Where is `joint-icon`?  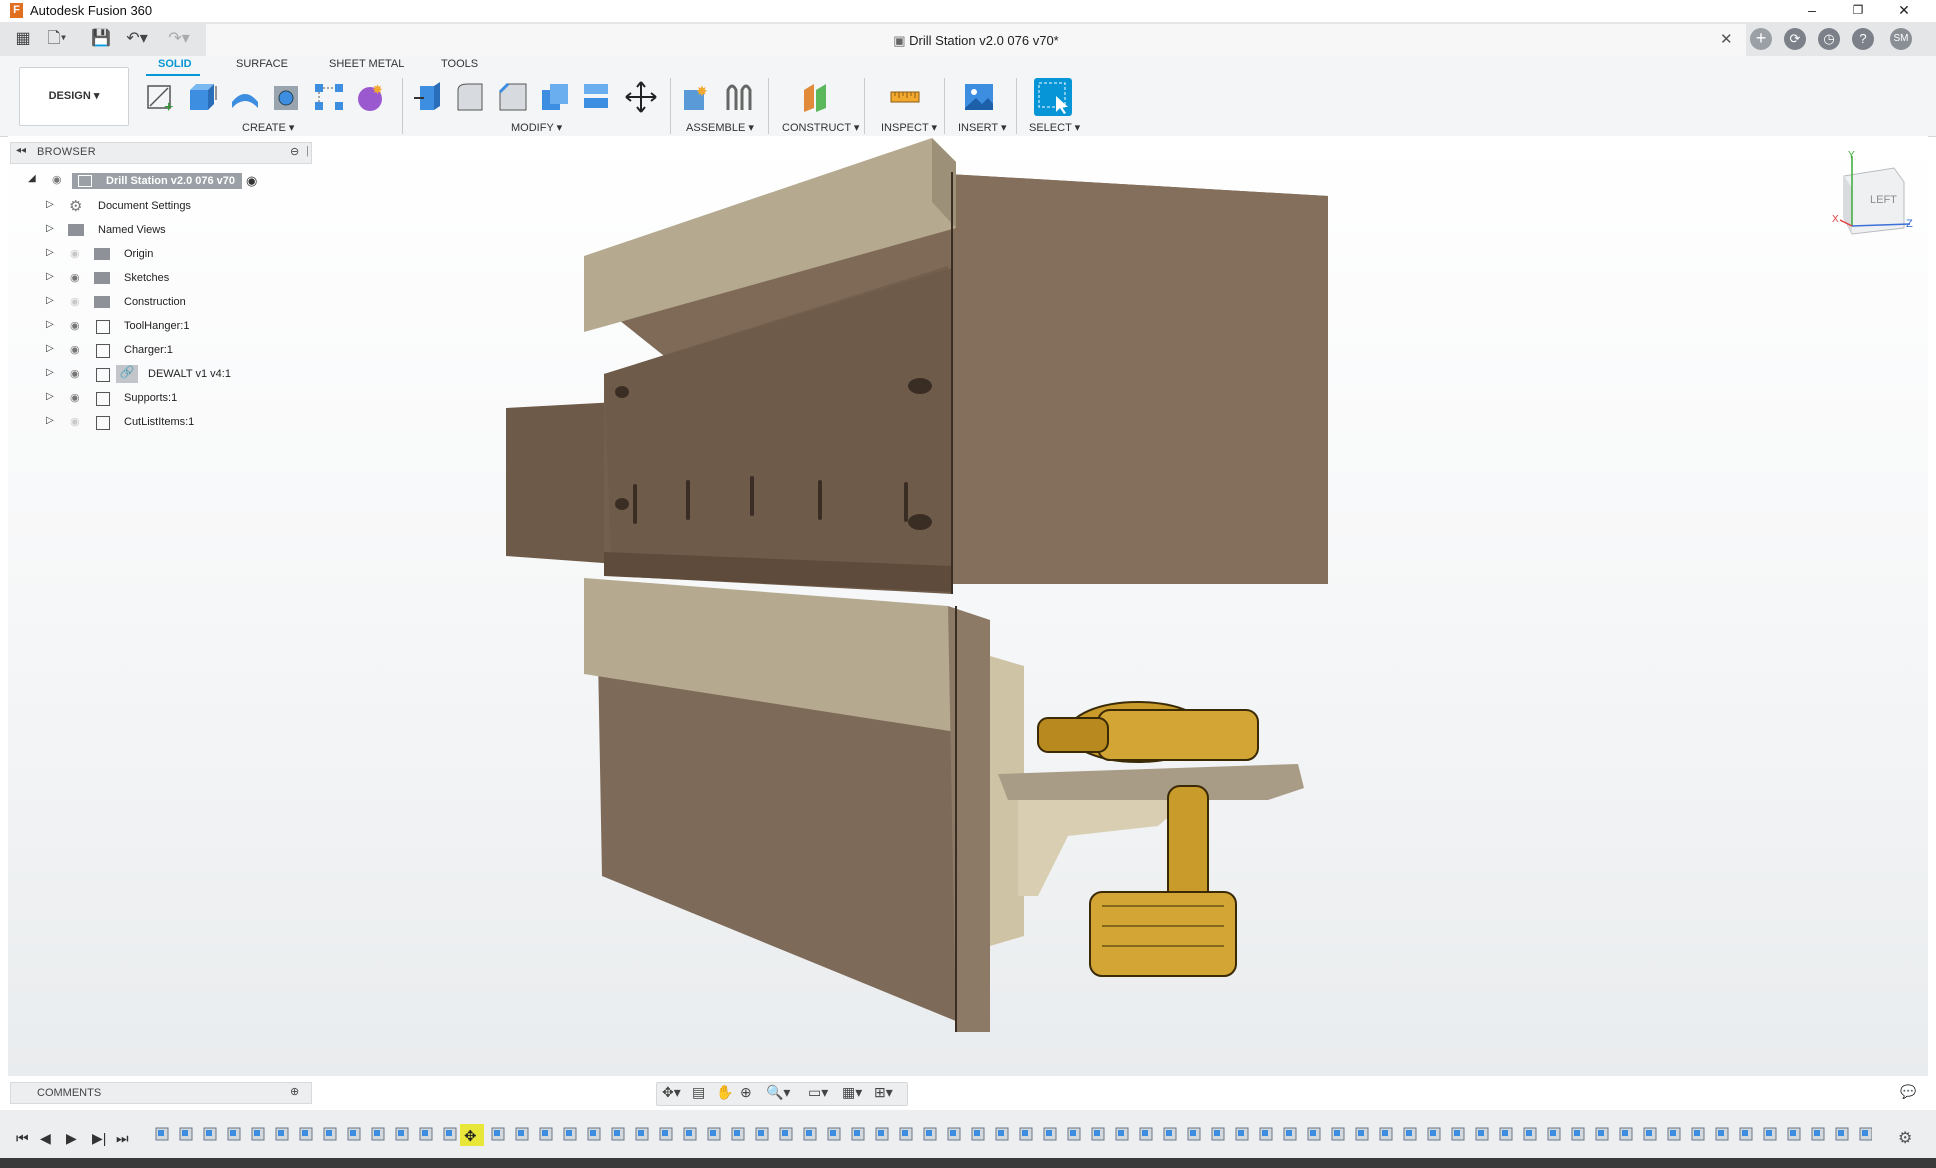 joint-icon is located at coordinates (739, 97).